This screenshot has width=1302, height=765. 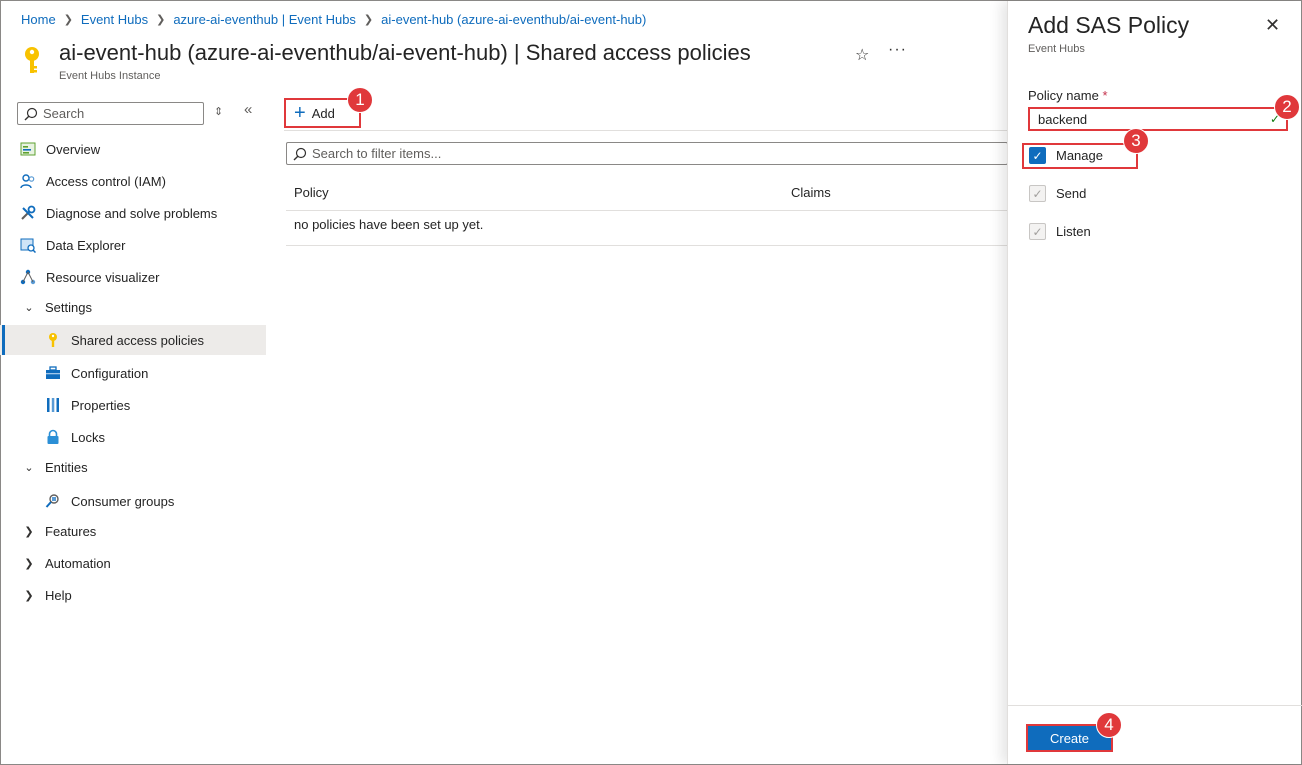 I want to click on manage-checkbox: ✓ Manage, so click(x=1066, y=155).